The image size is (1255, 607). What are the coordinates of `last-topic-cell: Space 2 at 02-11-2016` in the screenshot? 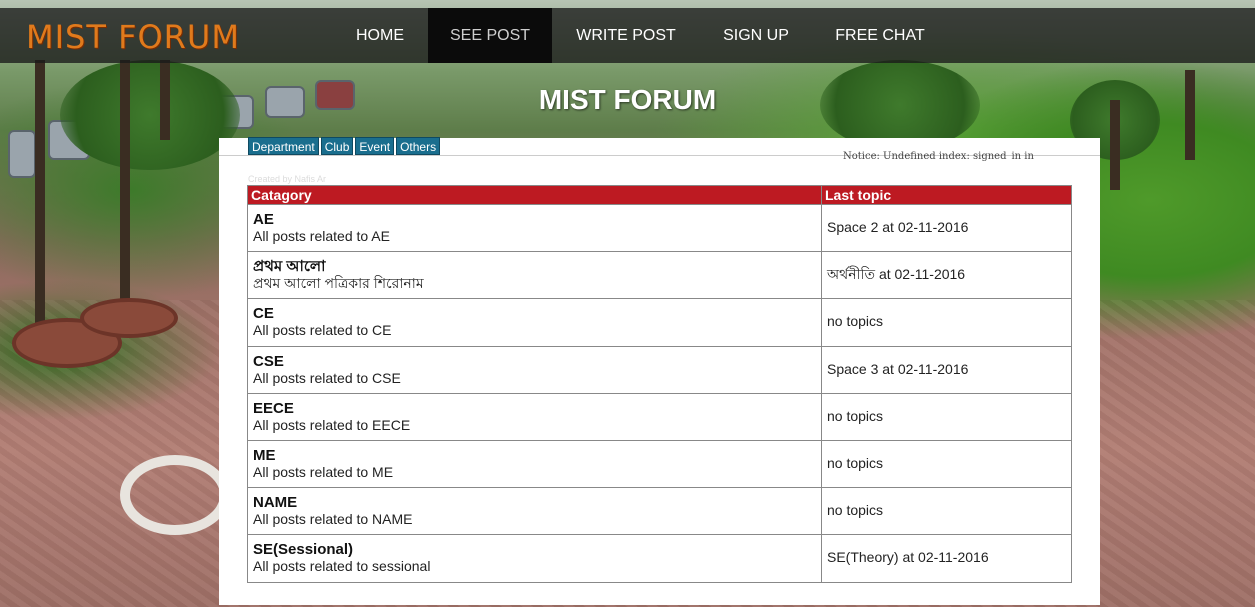 It's located at (946, 228).